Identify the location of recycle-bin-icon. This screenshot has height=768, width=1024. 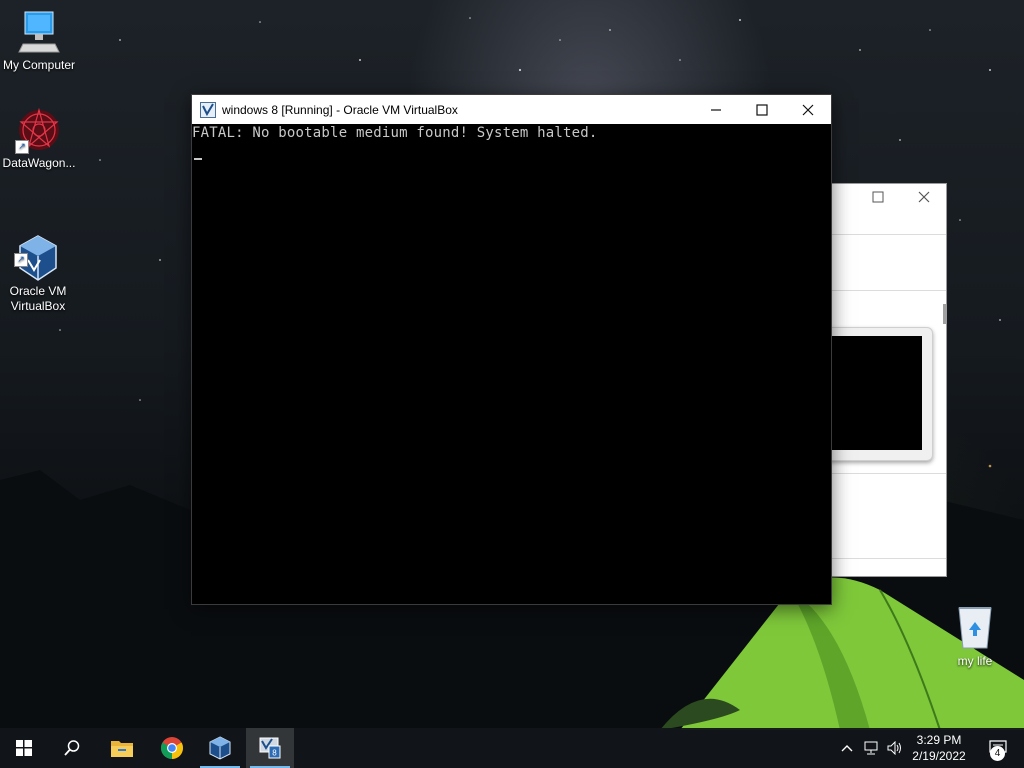
(975, 628).